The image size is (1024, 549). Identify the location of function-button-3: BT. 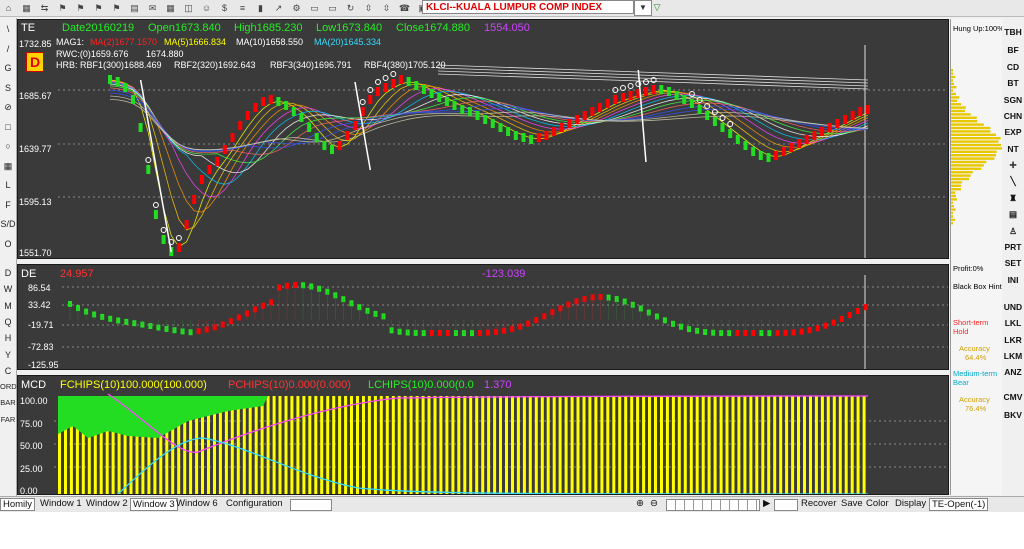
(1013, 83).